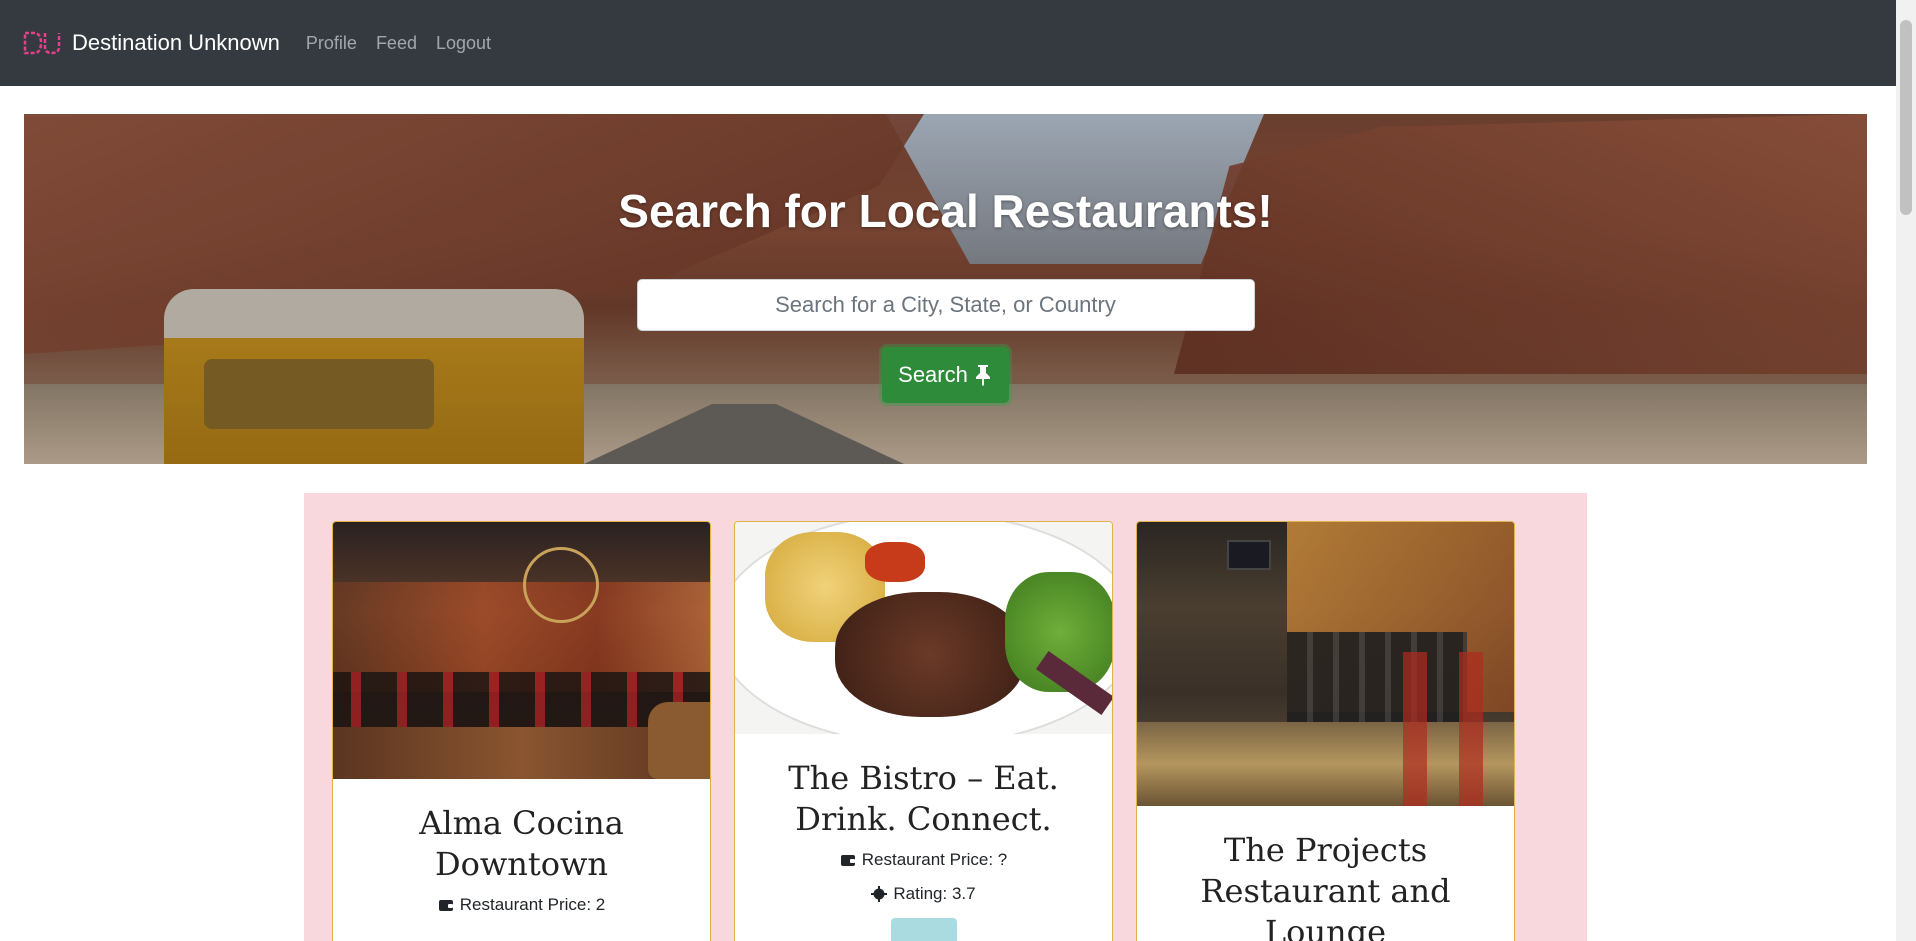  I want to click on image-steak, so click(930, 654).